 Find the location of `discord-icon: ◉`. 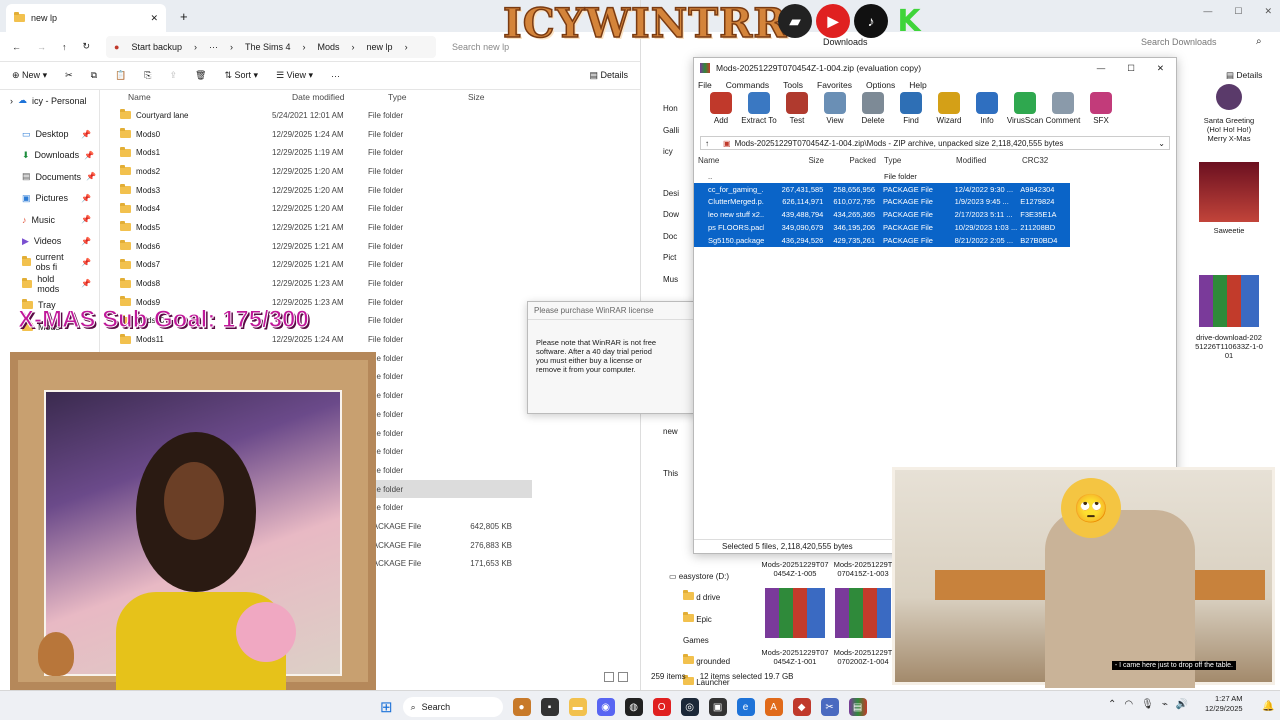

discord-icon: ◉ is located at coordinates (605, 707).